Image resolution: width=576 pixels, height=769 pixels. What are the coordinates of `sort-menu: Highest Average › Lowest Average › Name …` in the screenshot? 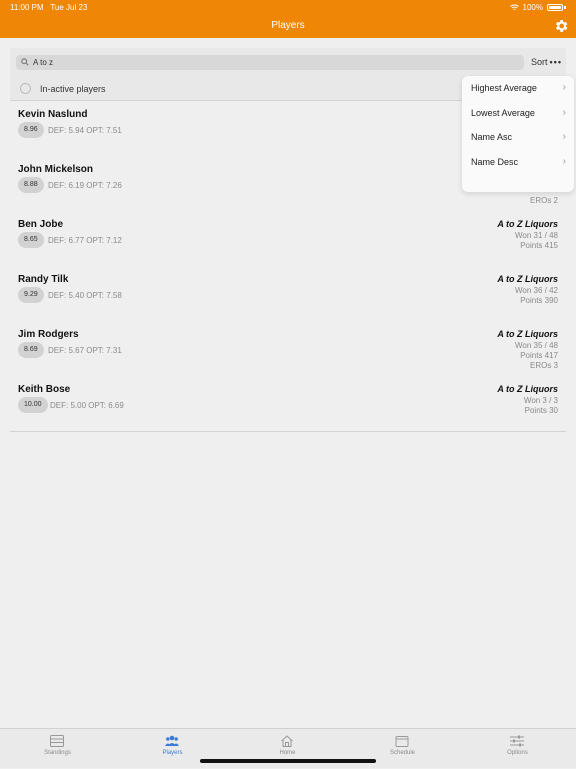 It's located at (518, 134).